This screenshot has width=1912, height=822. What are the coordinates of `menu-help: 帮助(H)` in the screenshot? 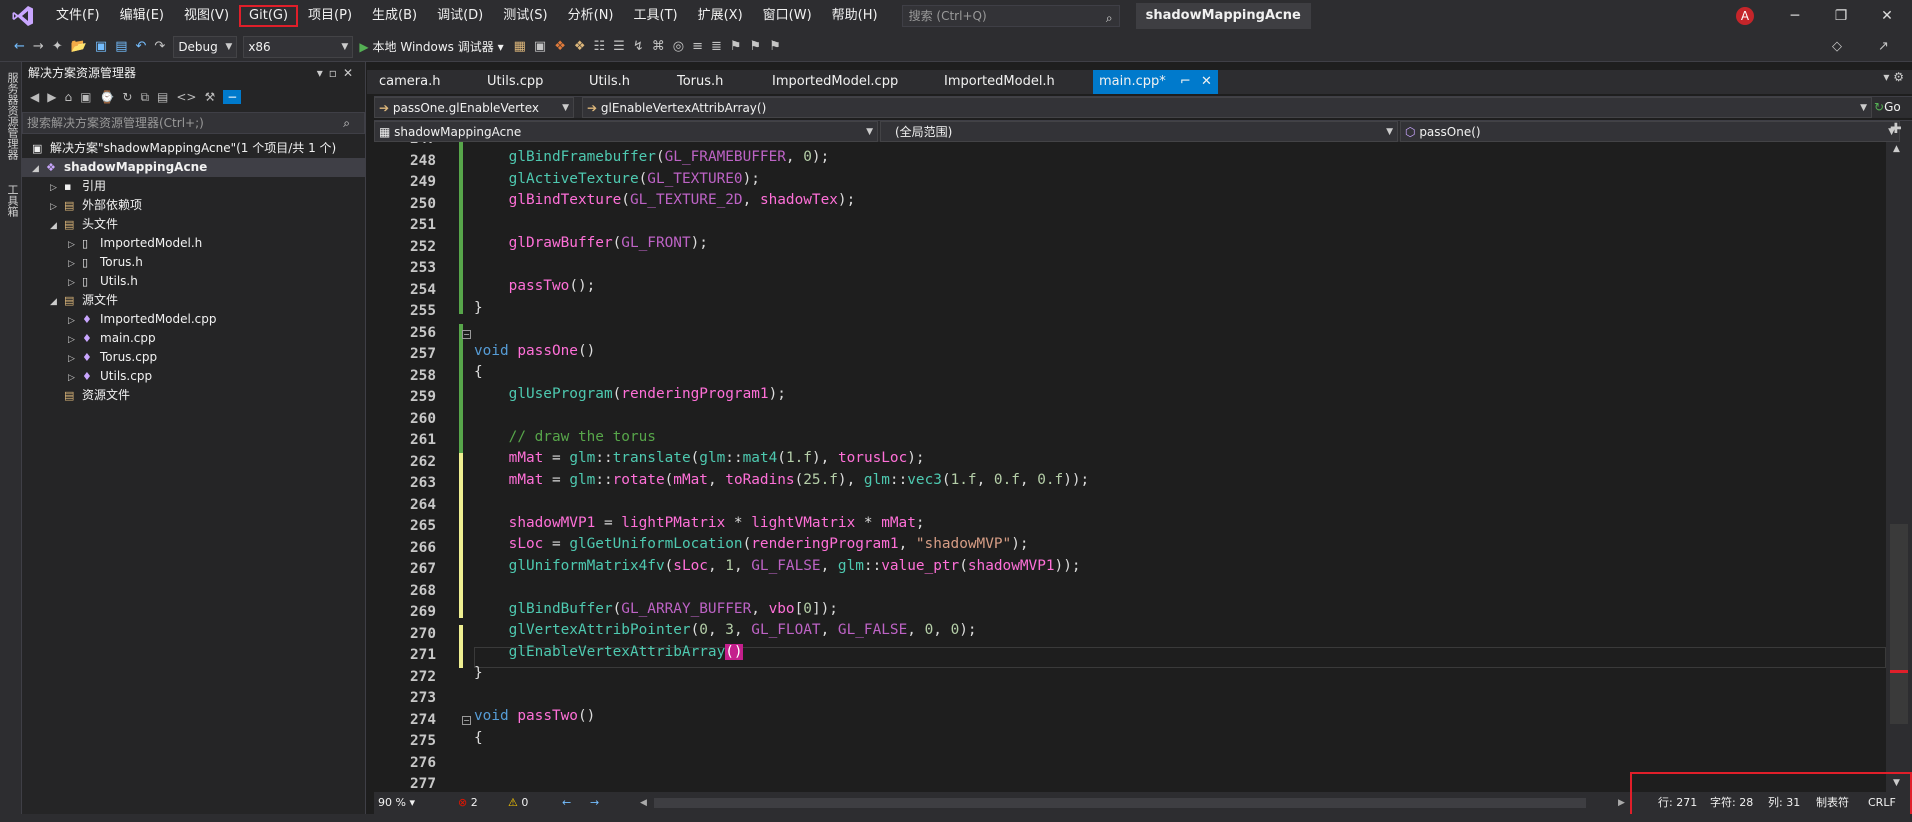 It's located at (855, 16).